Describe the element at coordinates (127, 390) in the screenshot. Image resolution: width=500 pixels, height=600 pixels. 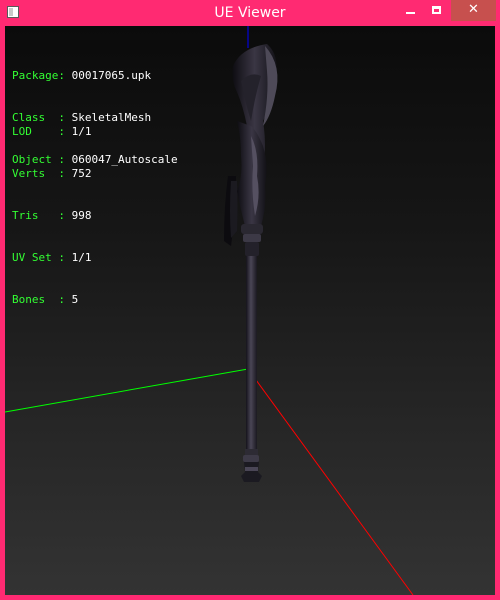
I see `axis-y-line` at that location.